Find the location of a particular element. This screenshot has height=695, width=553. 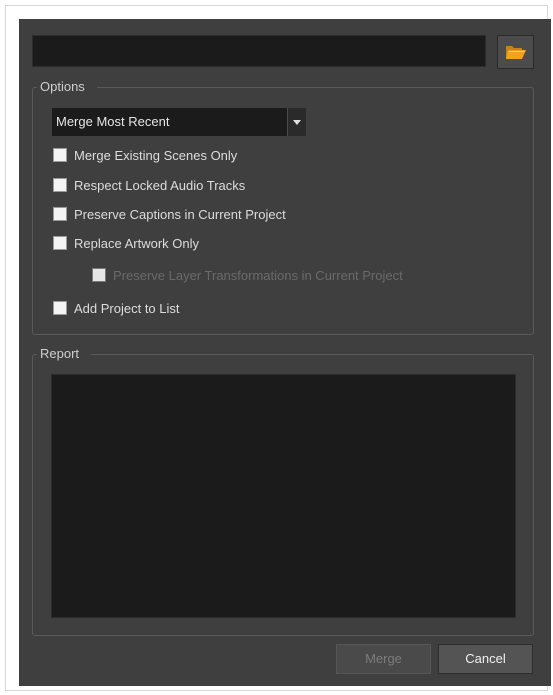

dropdown-arrow-button is located at coordinates (296, 122).